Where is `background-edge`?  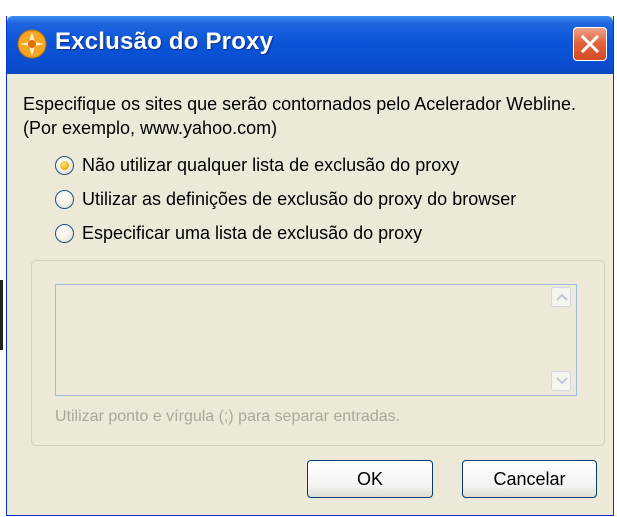
background-edge is located at coordinates (1, 315).